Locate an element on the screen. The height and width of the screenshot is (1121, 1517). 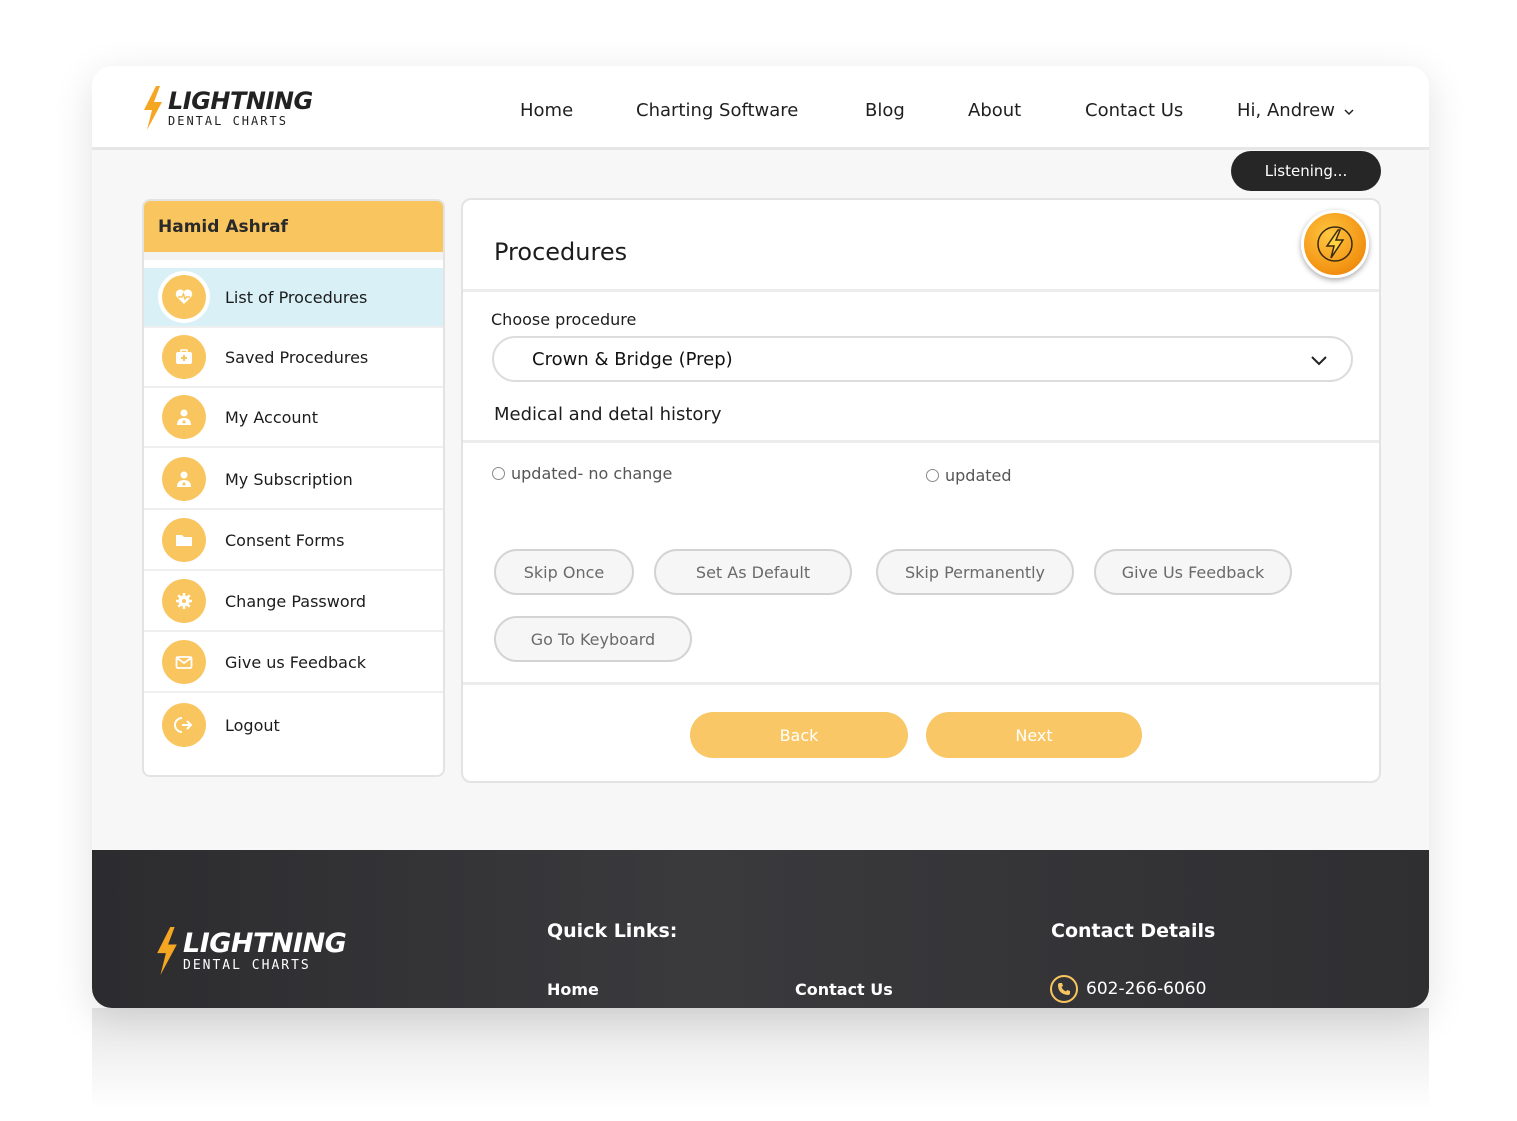
phone-icon is located at coordinates (1064, 989).